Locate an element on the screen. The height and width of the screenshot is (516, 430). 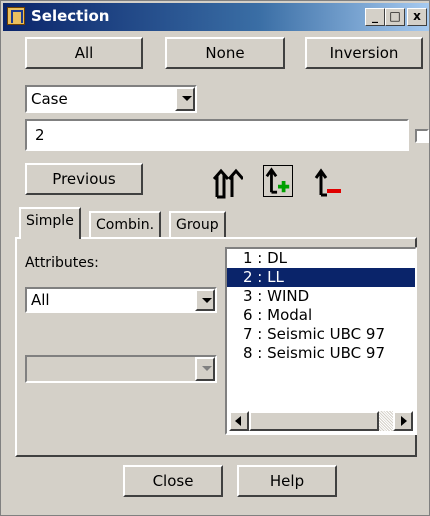
tab-group: Group is located at coordinates (197, 225).